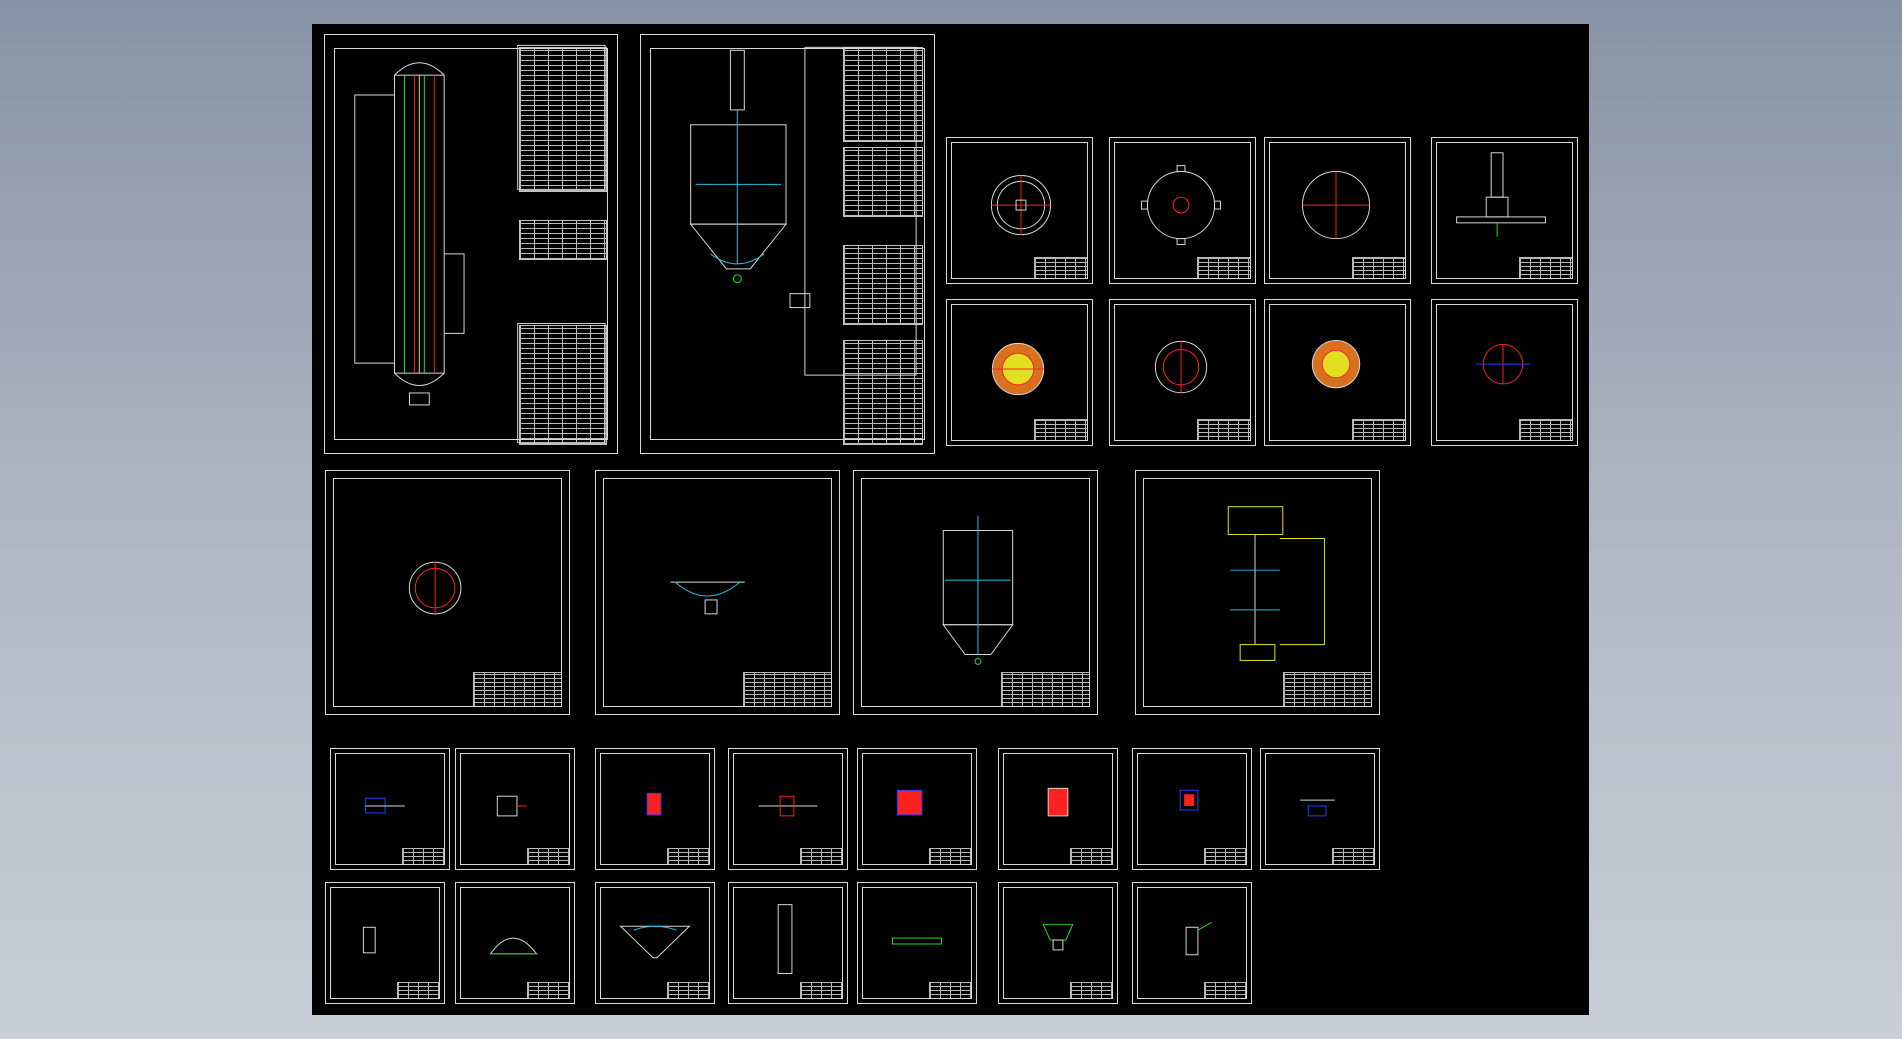 This screenshot has width=1902, height=1039. What do you see at coordinates (471, 244) in the screenshot?
I see `sheet-assembly-tall-vessel` at bounding box center [471, 244].